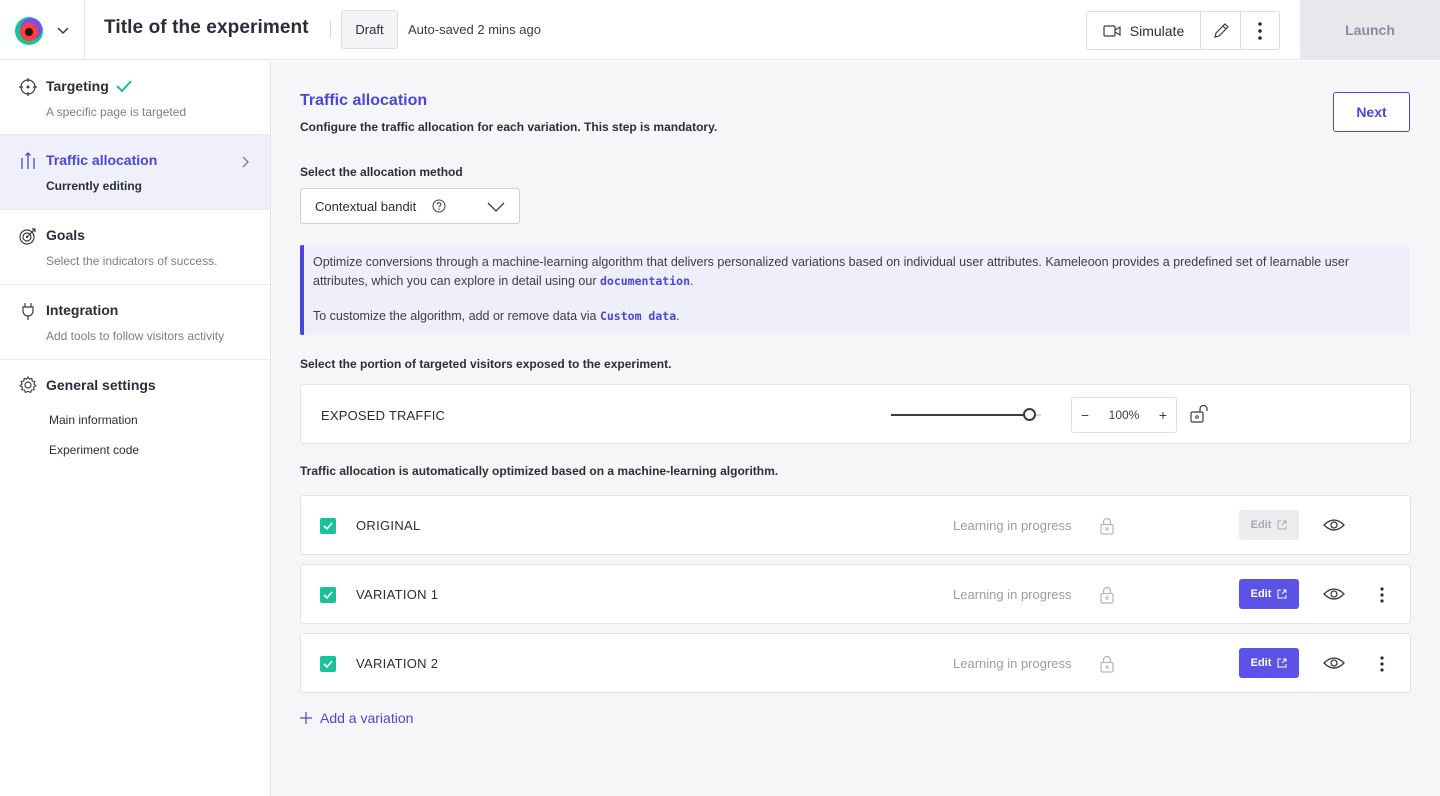  I want to click on sidebar-link-experiment-code: Experiment code, so click(94, 450).